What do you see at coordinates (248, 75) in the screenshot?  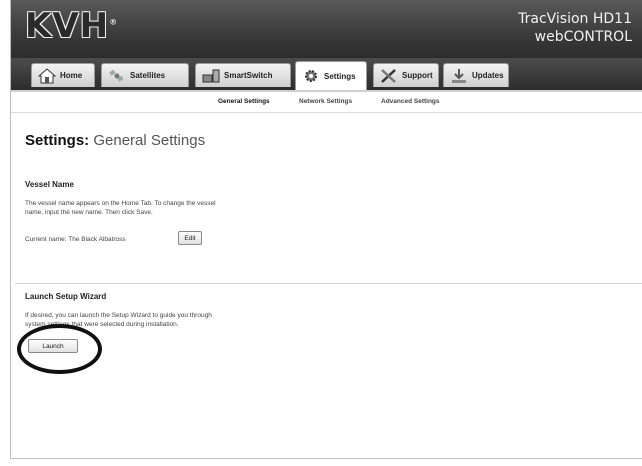 I see `tab-smartswitch-label: SmartSwitch` at bounding box center [248, 75].